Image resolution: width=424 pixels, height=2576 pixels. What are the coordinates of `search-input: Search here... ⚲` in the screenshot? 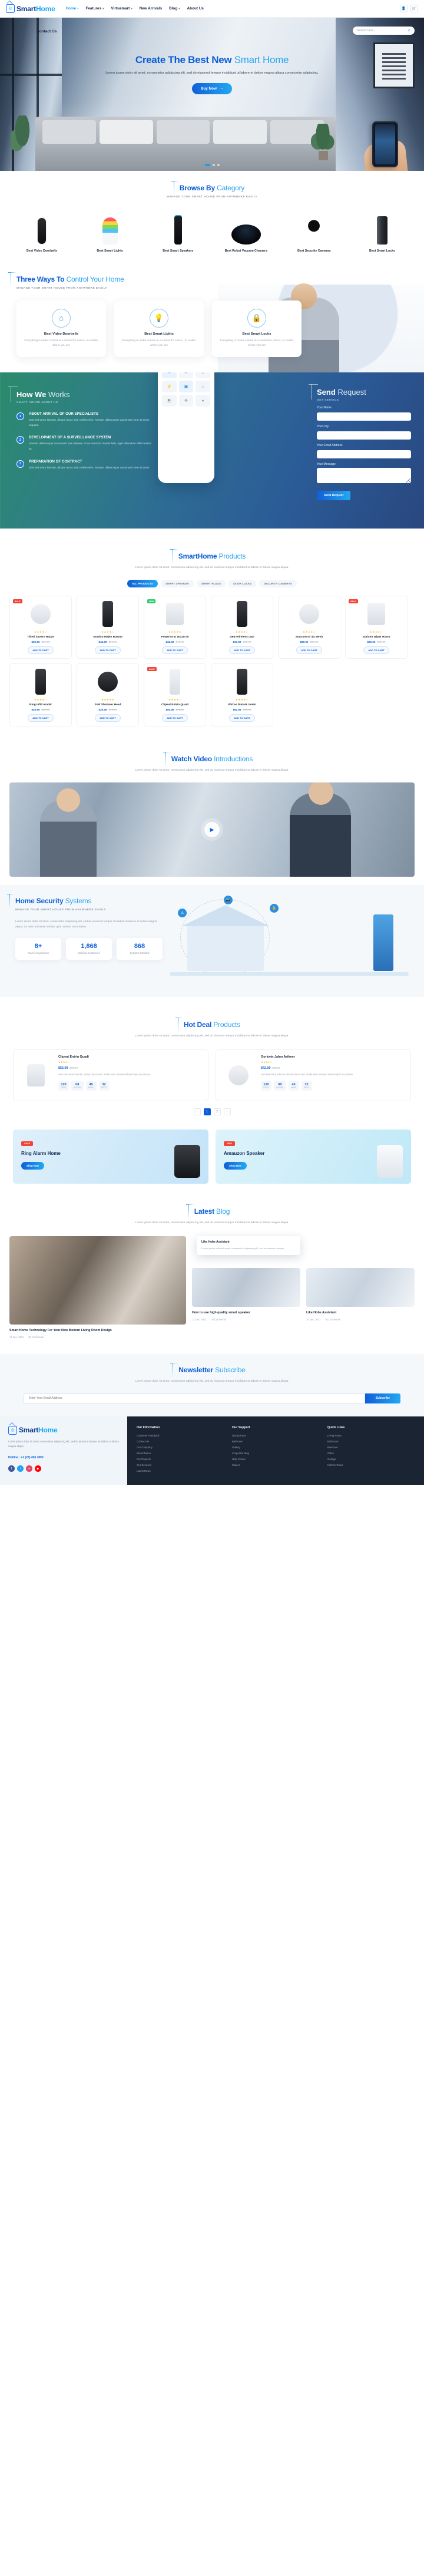 It's located at (384, 31).